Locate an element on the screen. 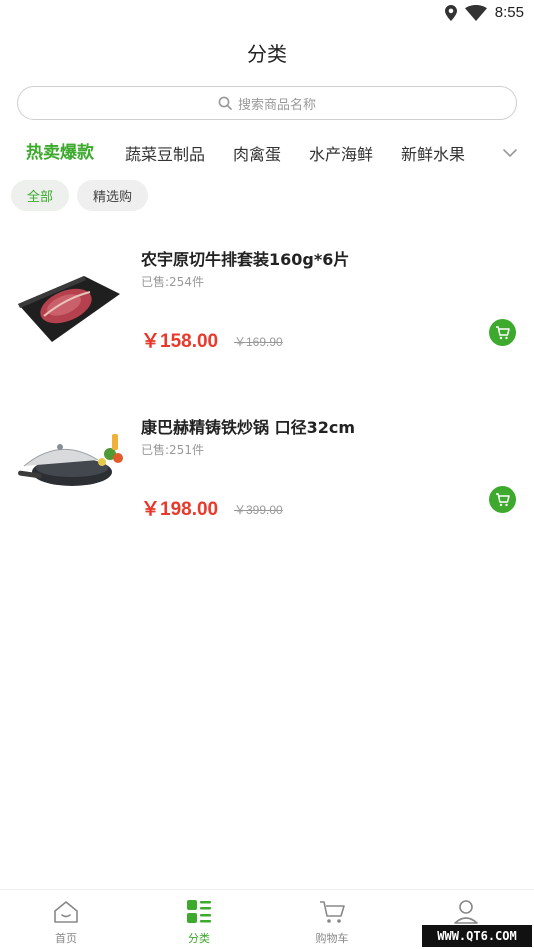 The image size is (534, 949). chevron-down-icon is located at coordinates (510, 153).